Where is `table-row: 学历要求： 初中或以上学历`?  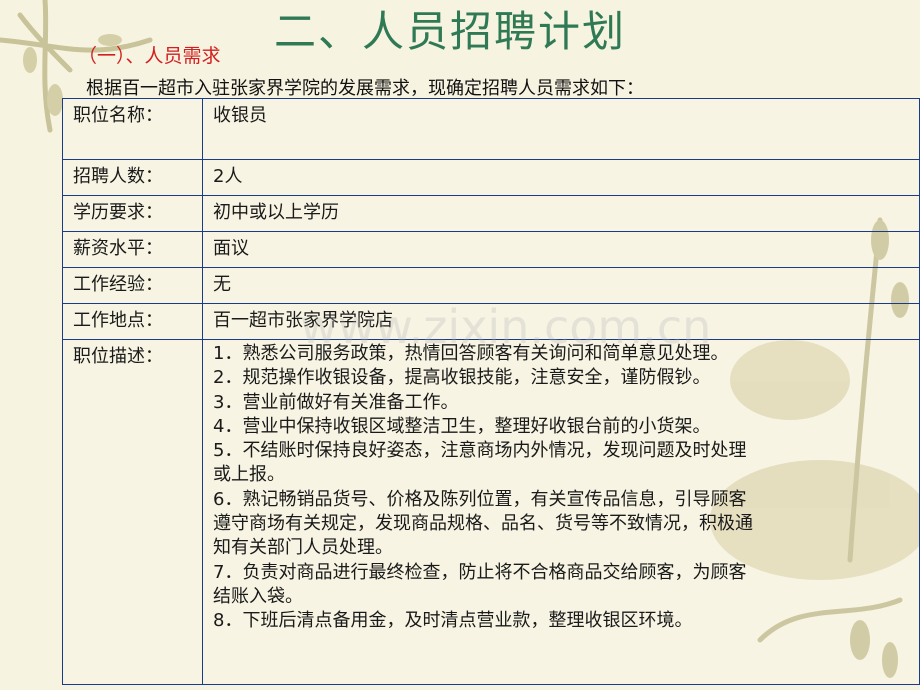
table-row: 学历要求： 初中或以上学历 is located at coordinates (491, 213).